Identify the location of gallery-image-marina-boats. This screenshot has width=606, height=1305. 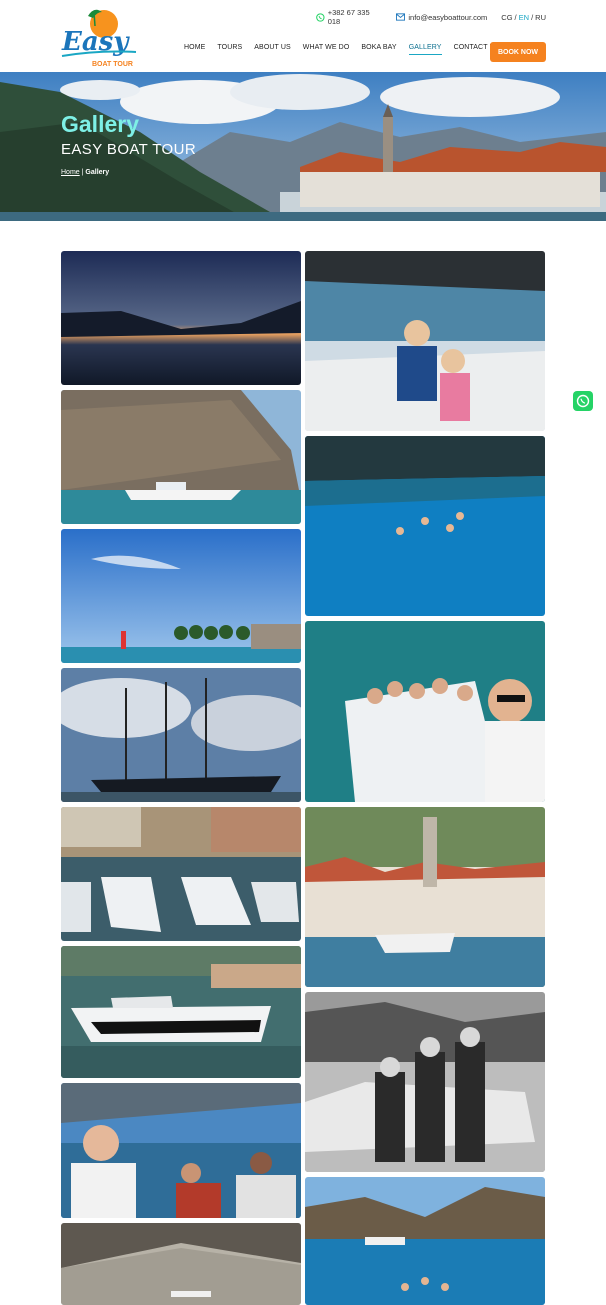
(181, 874).